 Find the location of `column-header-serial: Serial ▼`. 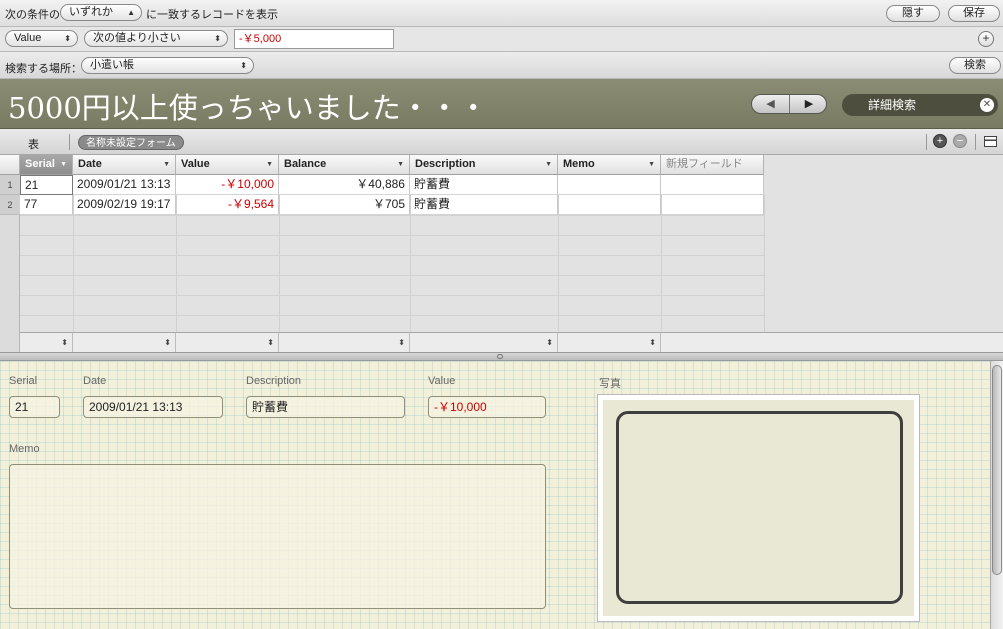

column-header-serial: Serial ▼ is located at coordinates (46, 165).